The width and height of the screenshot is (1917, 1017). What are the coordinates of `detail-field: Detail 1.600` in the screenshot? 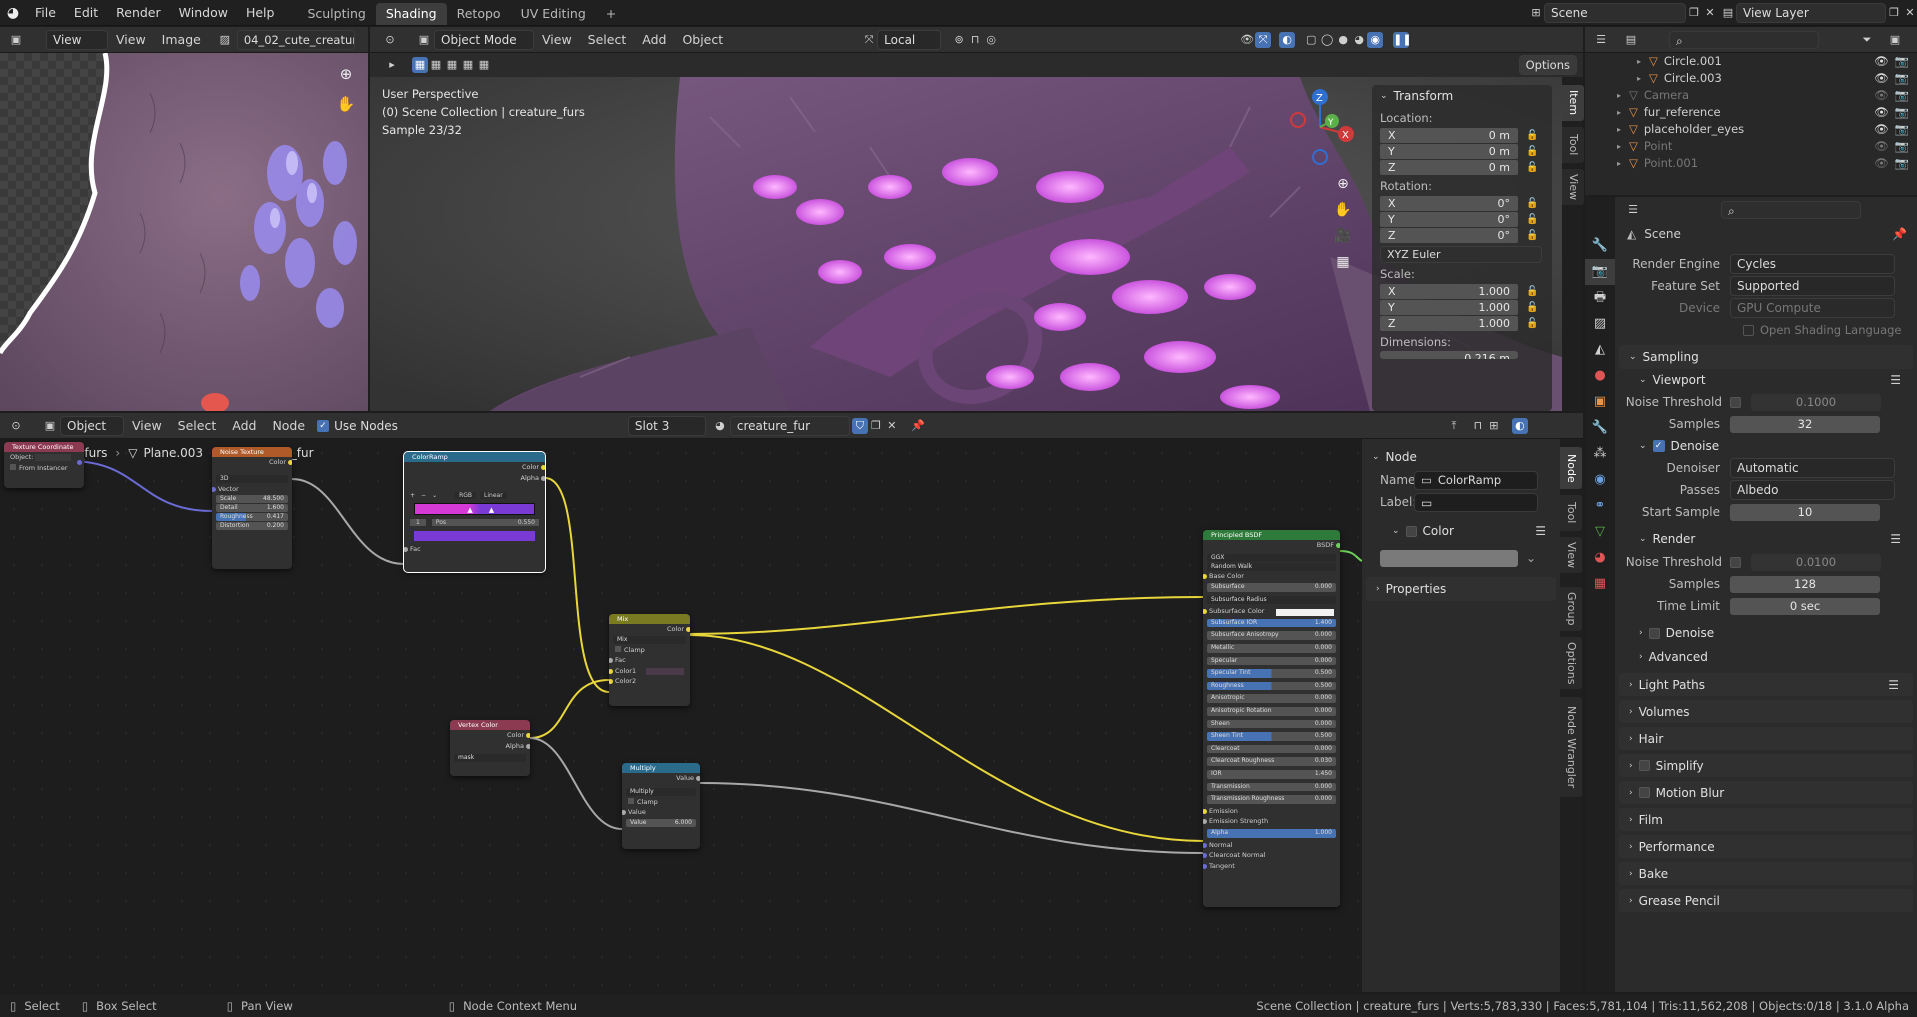 It's located at (252, 508).